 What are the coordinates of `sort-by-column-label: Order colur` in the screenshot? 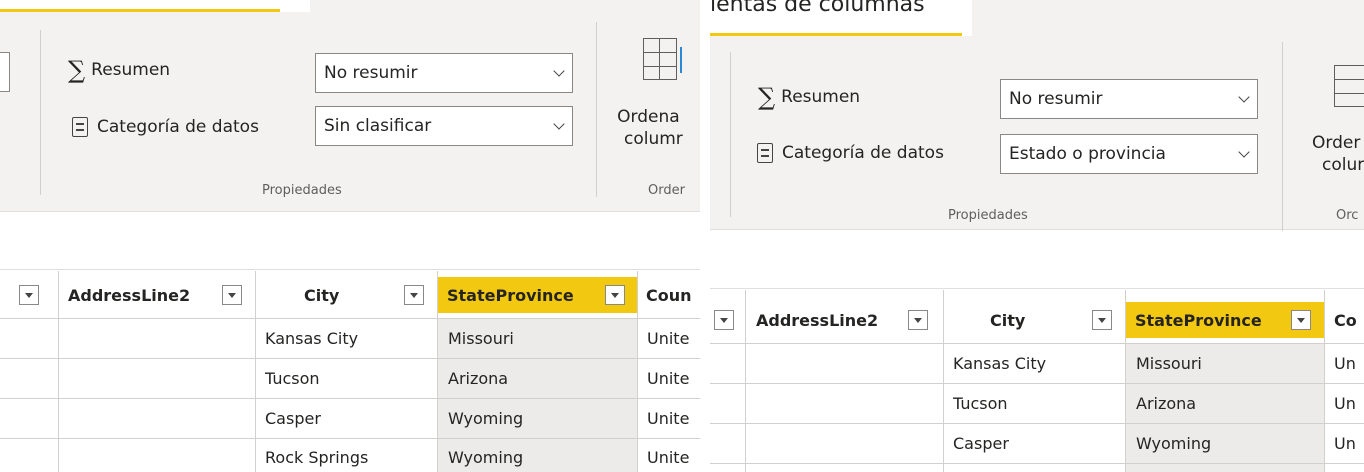 It's located at (1338, 154).